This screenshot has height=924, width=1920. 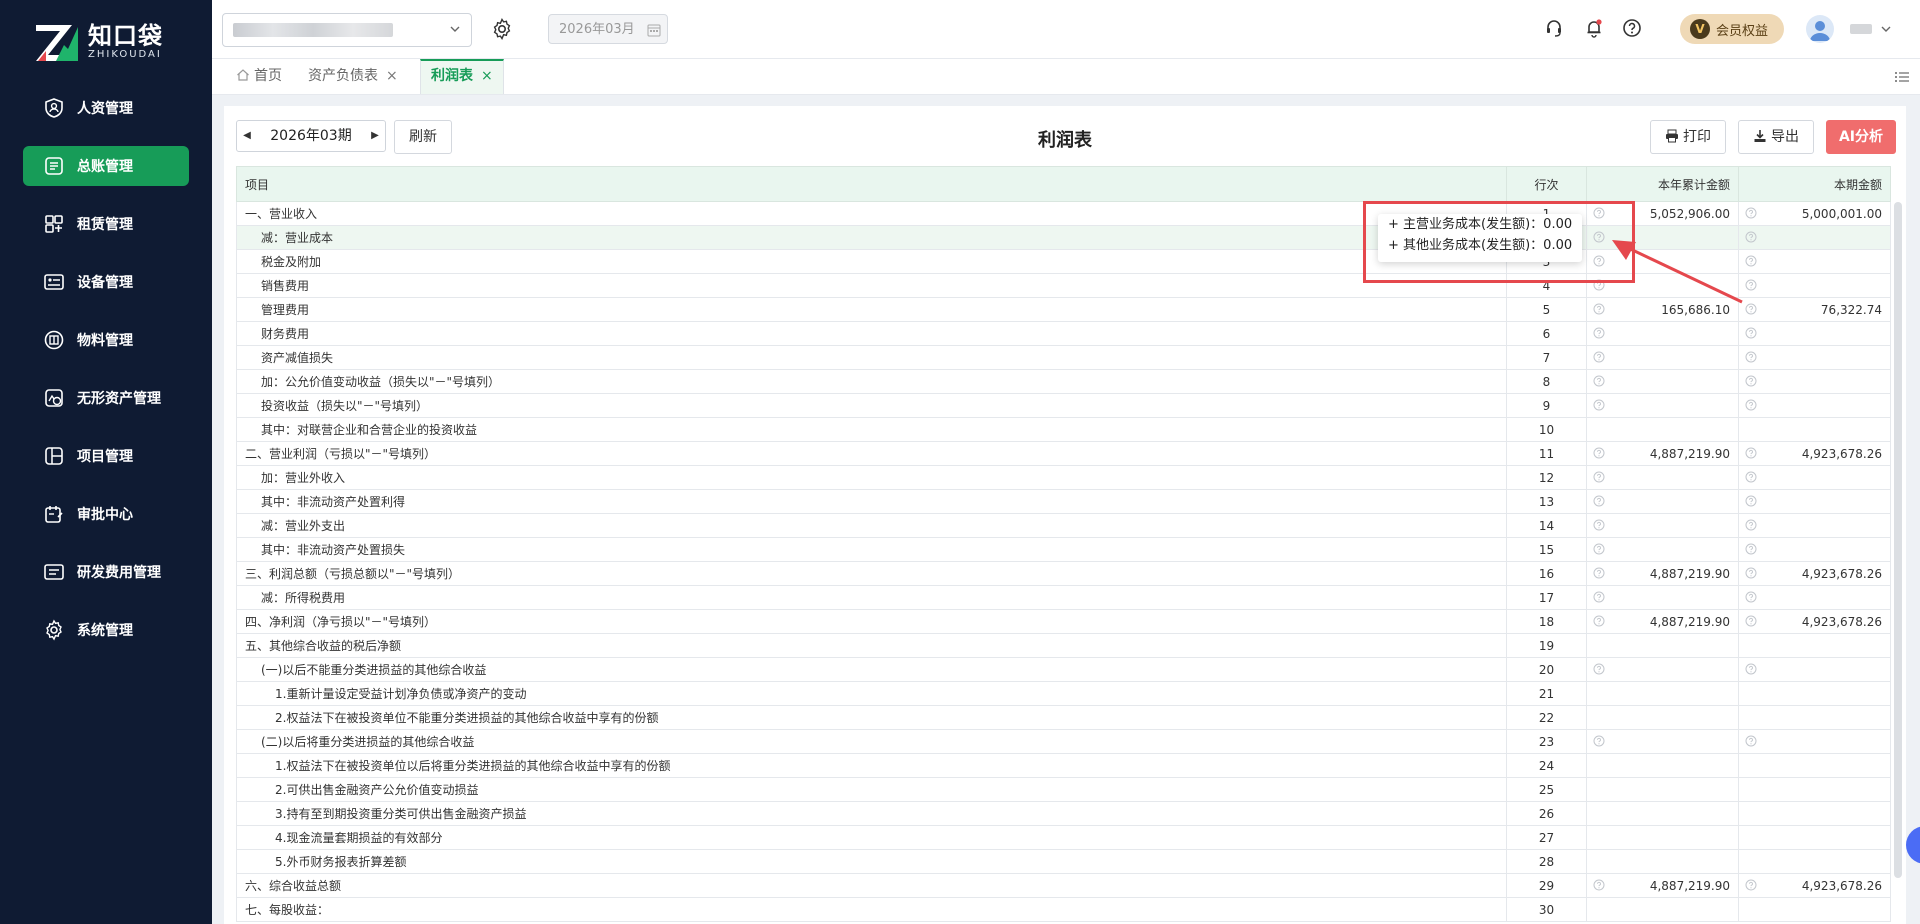 I want to click on sidebar-item-4: 物料管理, so click(x=106, y=340).